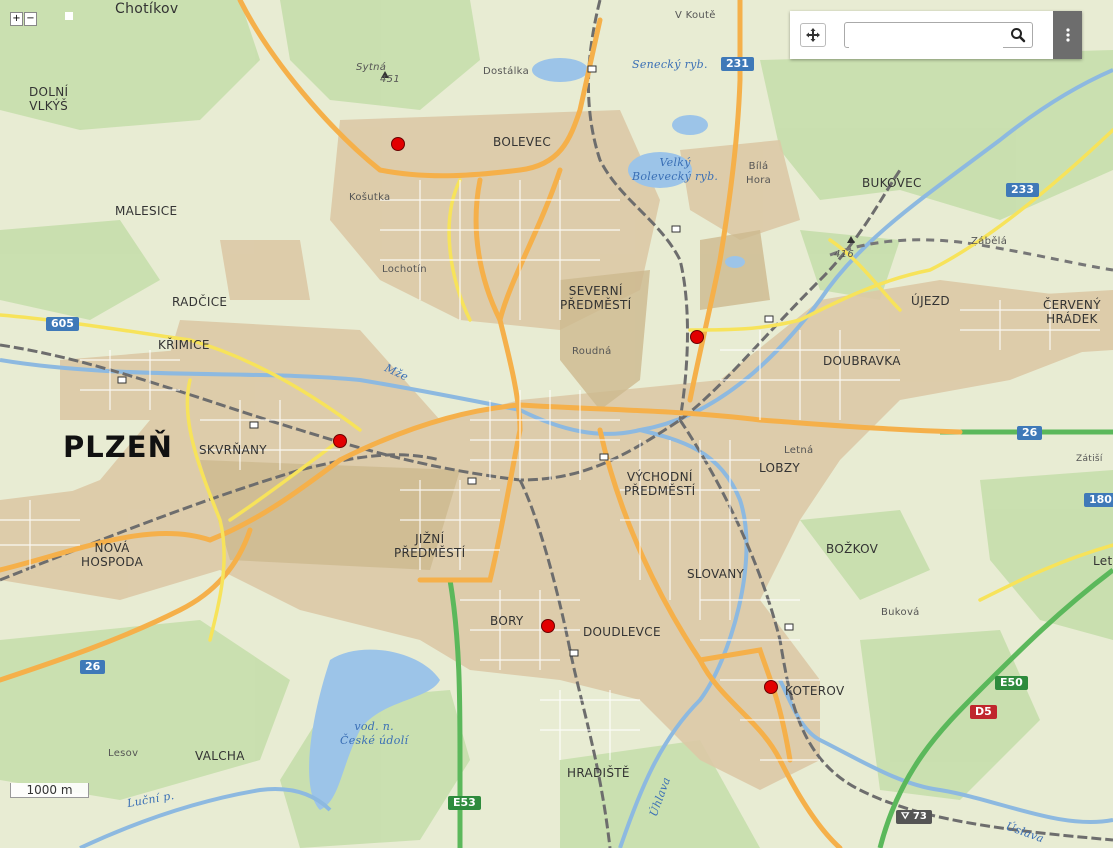 The image size is (1113, 848). What do you see at coordinates (844, 254) in the screenshot?
I see `peak-height-416: 416` at bounding box center [844, 254].